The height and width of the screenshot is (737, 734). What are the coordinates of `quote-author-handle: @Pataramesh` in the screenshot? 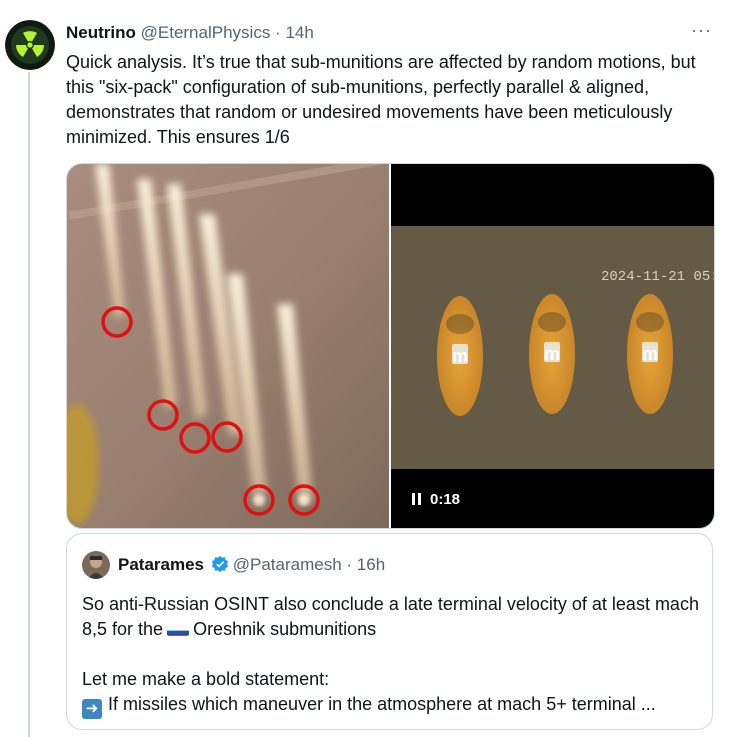 It's located at (287, 564).